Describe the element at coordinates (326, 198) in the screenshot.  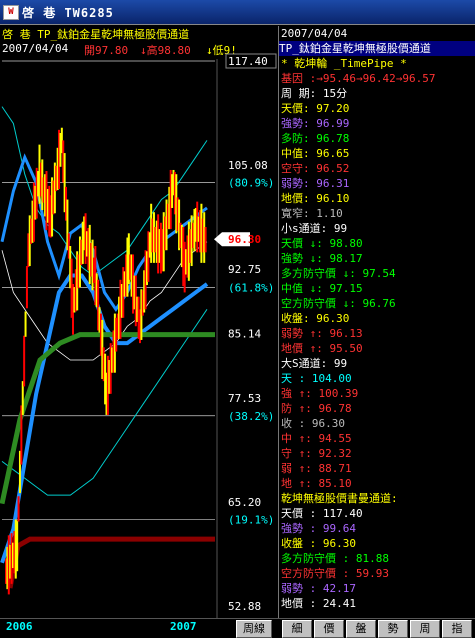
I see `pipe-row-6-value: : 96.10` at that location.